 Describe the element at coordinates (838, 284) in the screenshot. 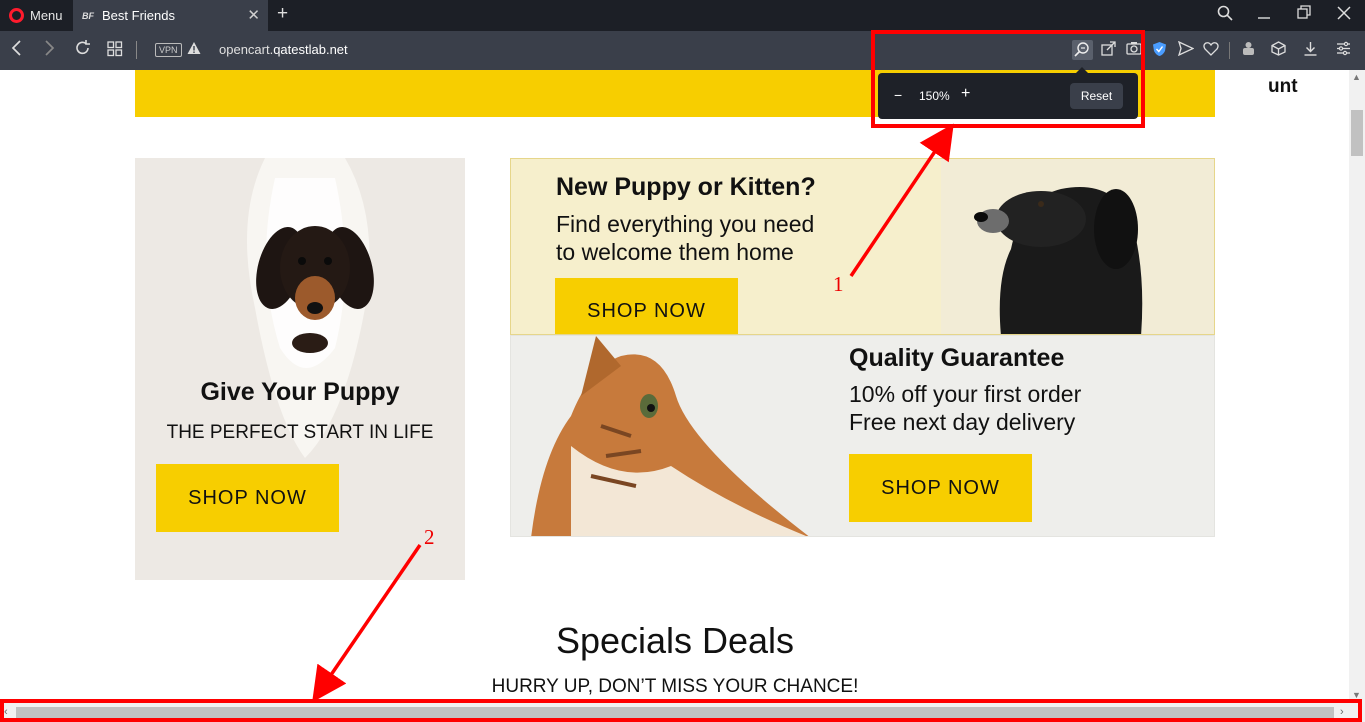

I see `annotation-label-1: 1` at that location.